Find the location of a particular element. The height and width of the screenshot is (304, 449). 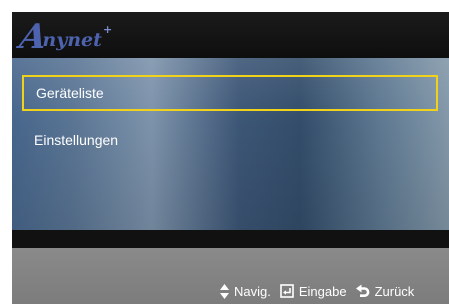

return-icon is located at coordinates (362, 290).